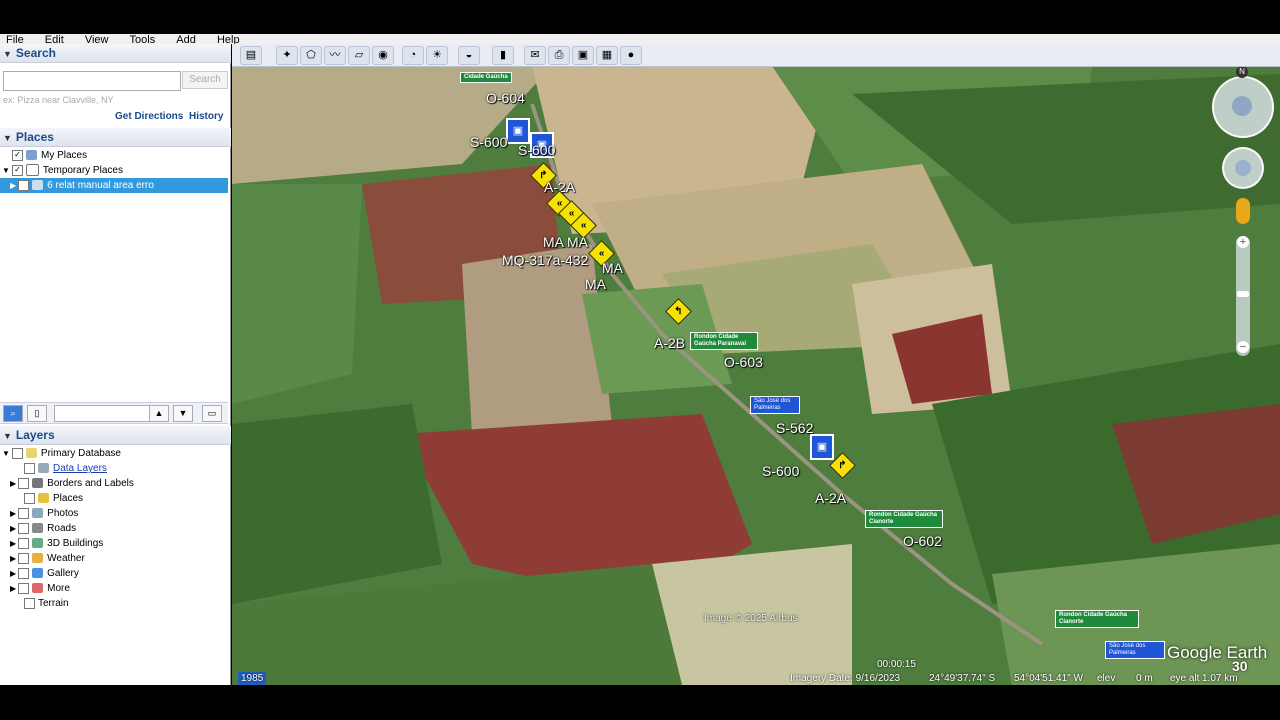  I want to click on search-button: Search, so click(205, 80).